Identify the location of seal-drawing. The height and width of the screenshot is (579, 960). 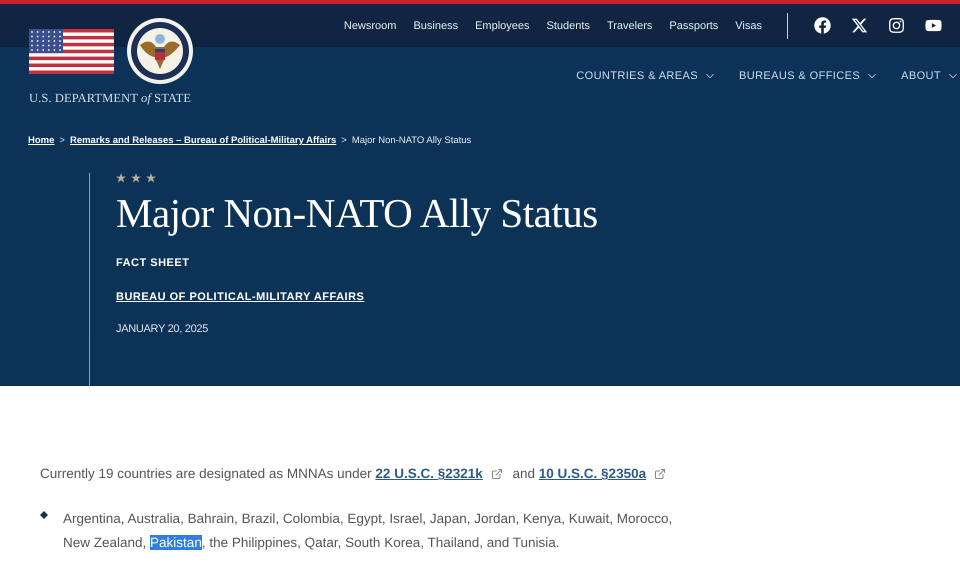
(160, 51).